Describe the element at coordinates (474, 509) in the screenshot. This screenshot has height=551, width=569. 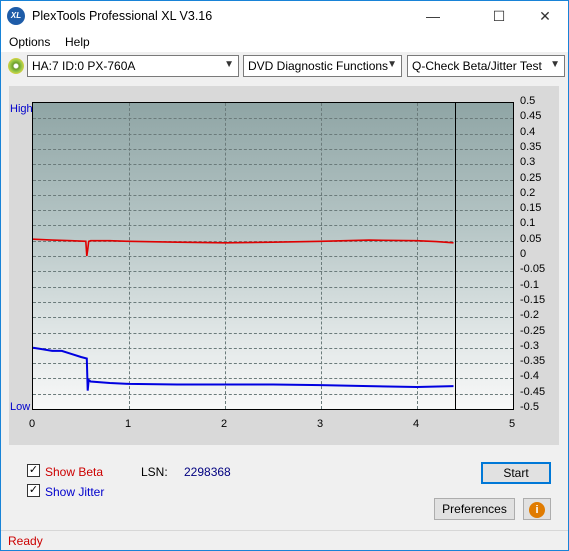
I see `preferences-button: Preferences` at that location.